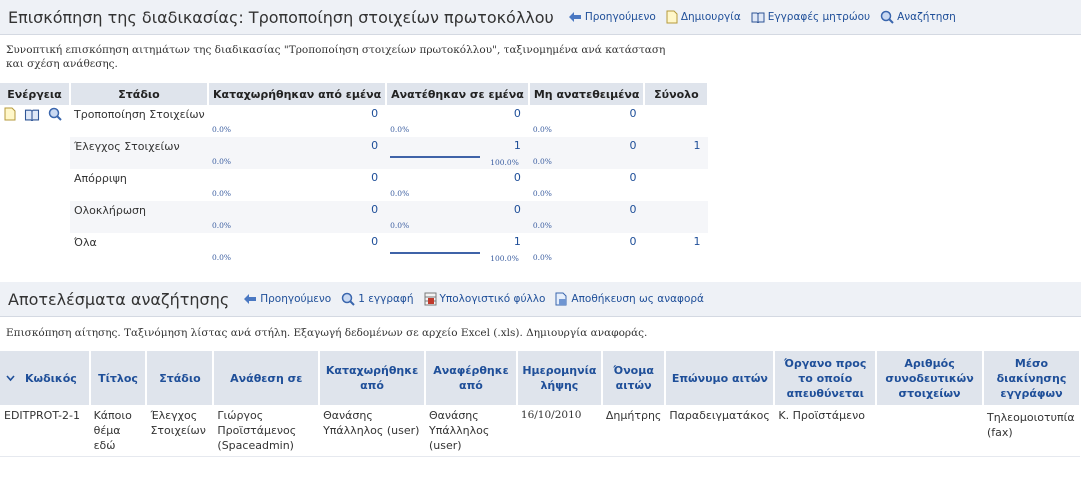 The width and height of the screenshot is (1081, 489). I want to click on col-header-first-name: Όνομα αιτών, so click(634, 378).